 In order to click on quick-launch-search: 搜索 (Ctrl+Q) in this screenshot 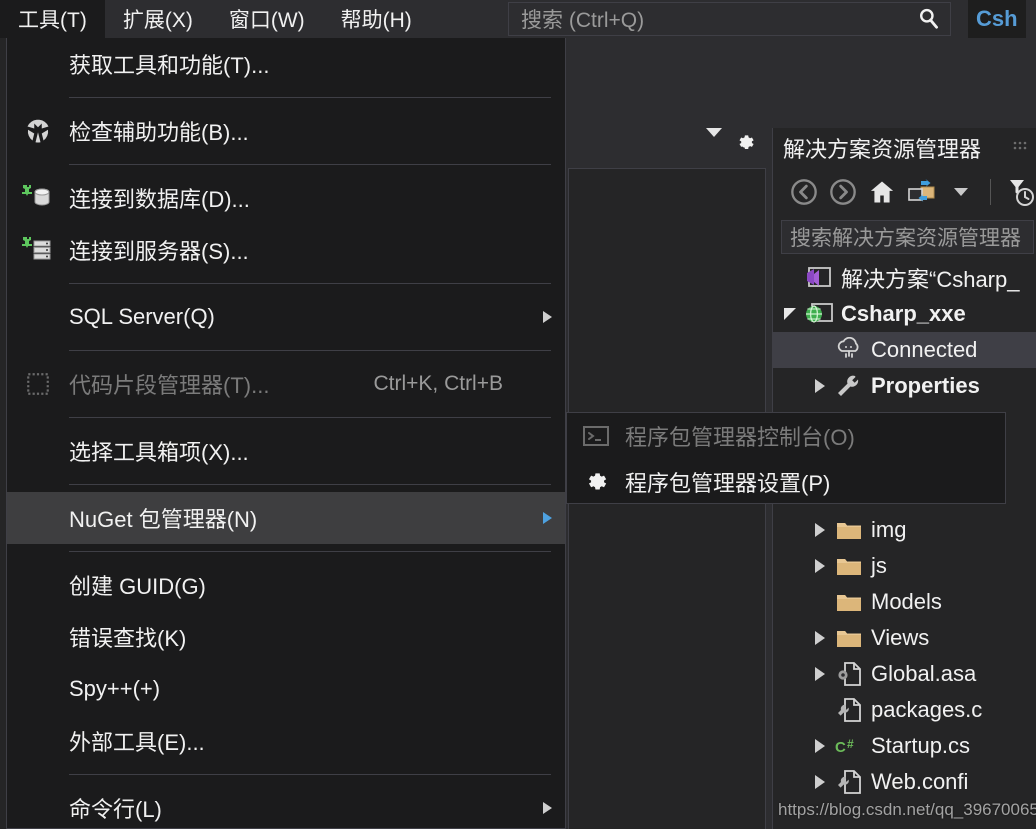, I will do `click(729, 19)`.